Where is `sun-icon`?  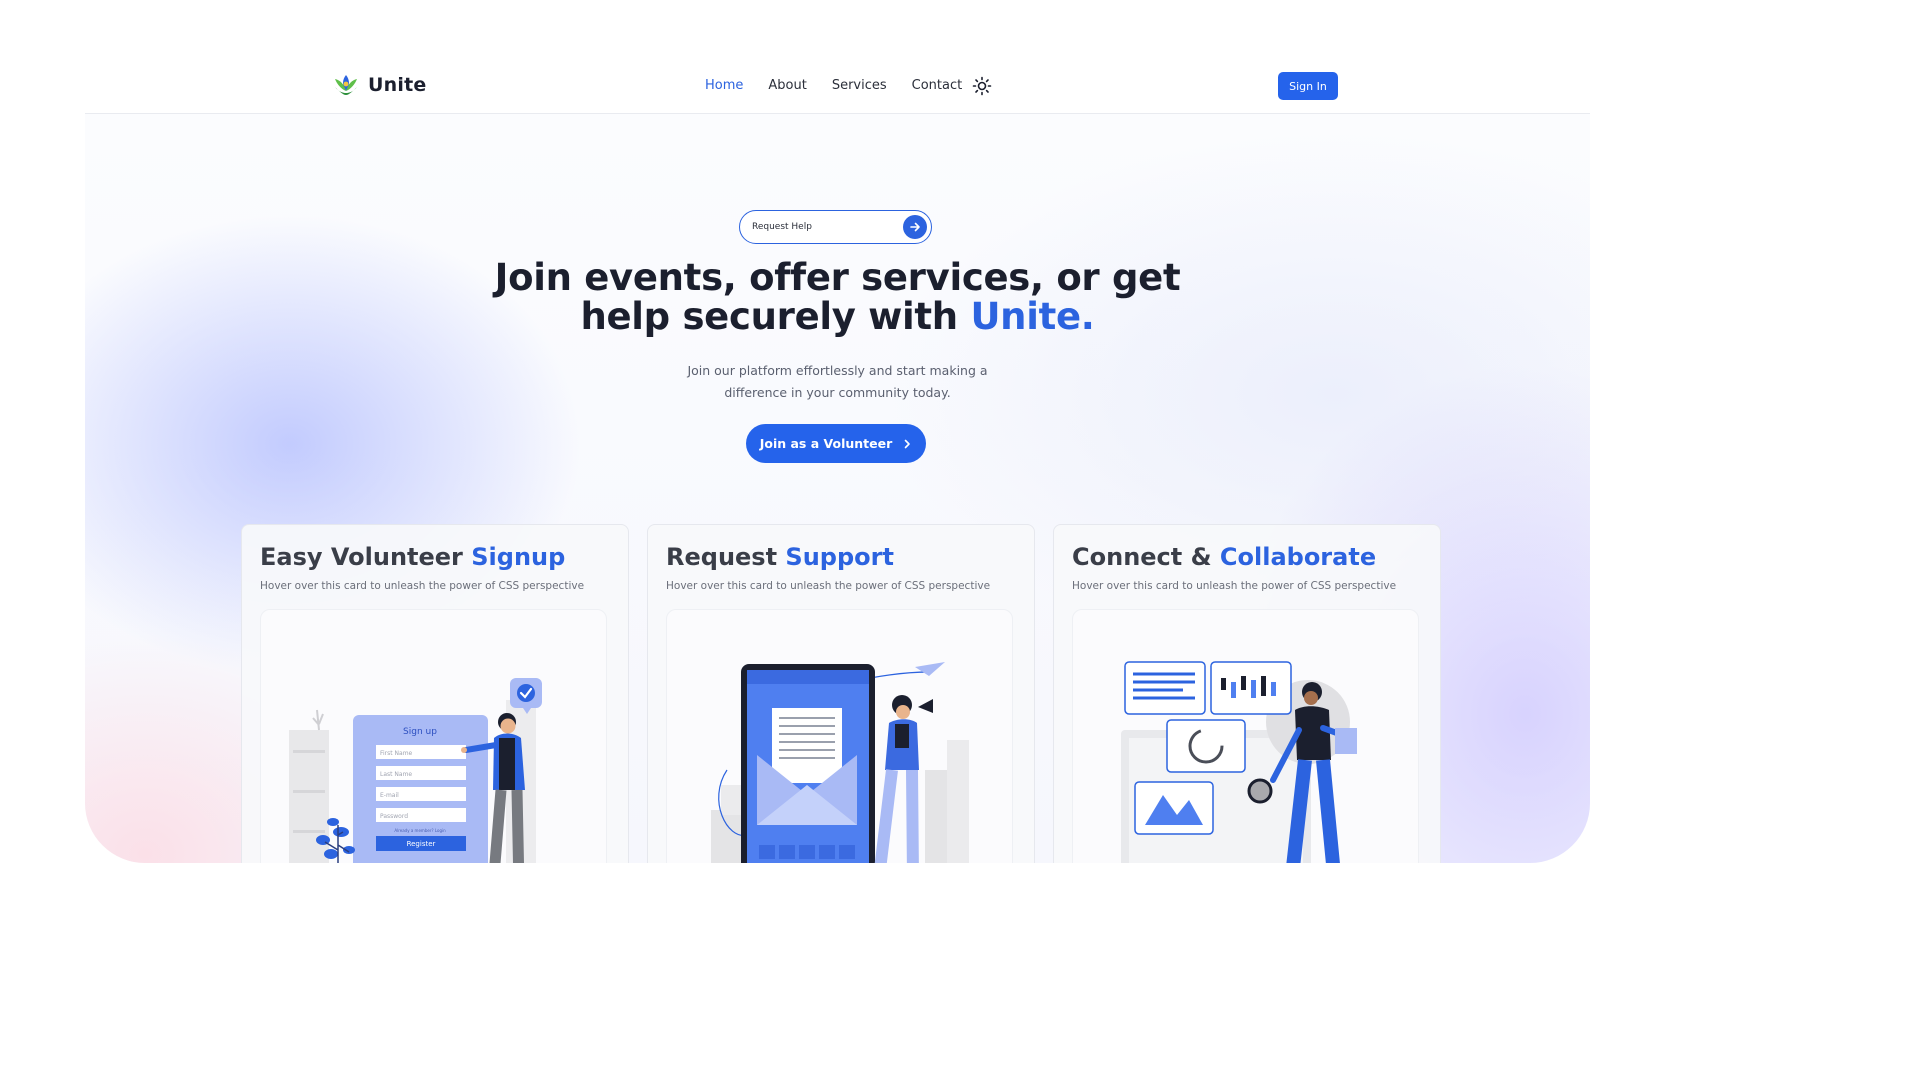 sun-icon is located at coordinates (982, 86).